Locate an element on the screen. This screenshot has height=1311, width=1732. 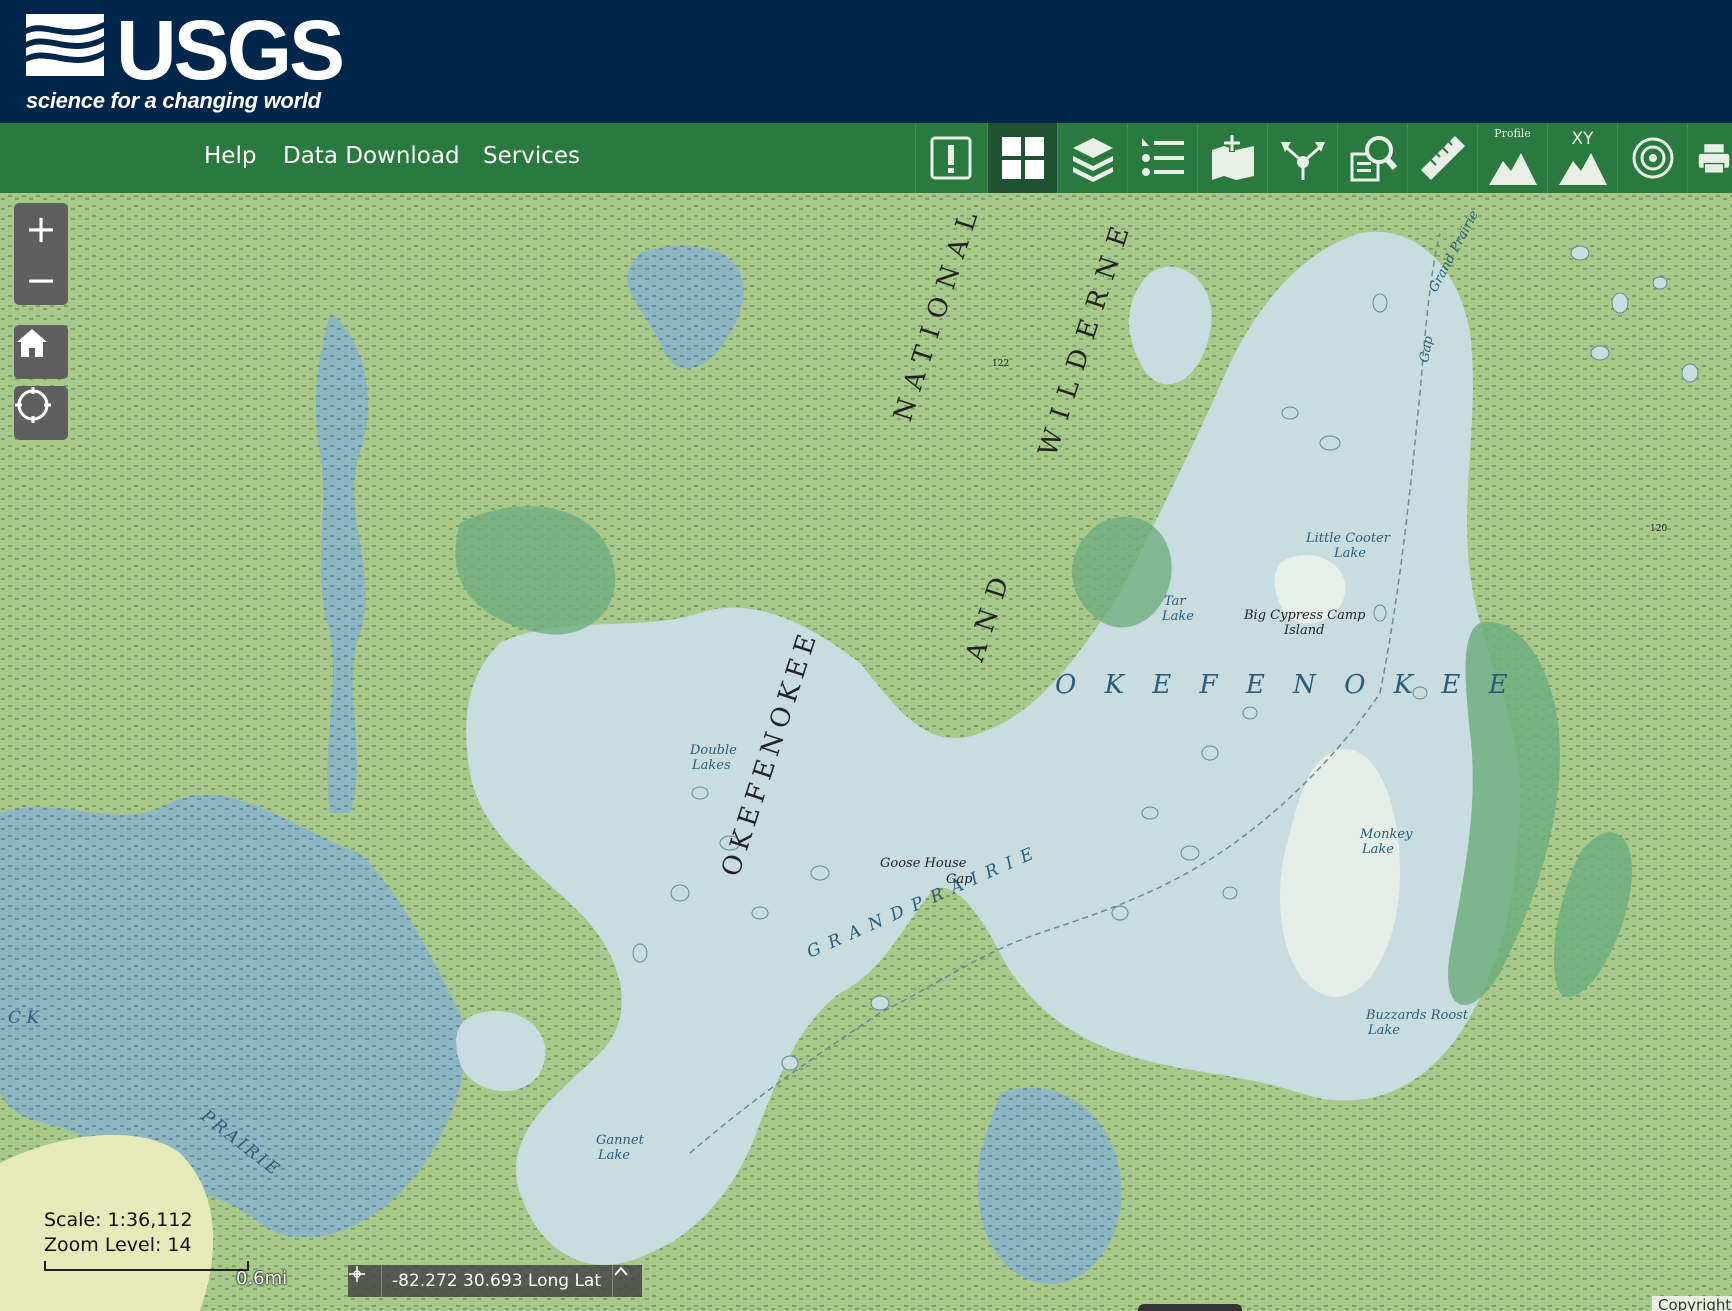
grid-icon is located at coordinates (1022, 158).